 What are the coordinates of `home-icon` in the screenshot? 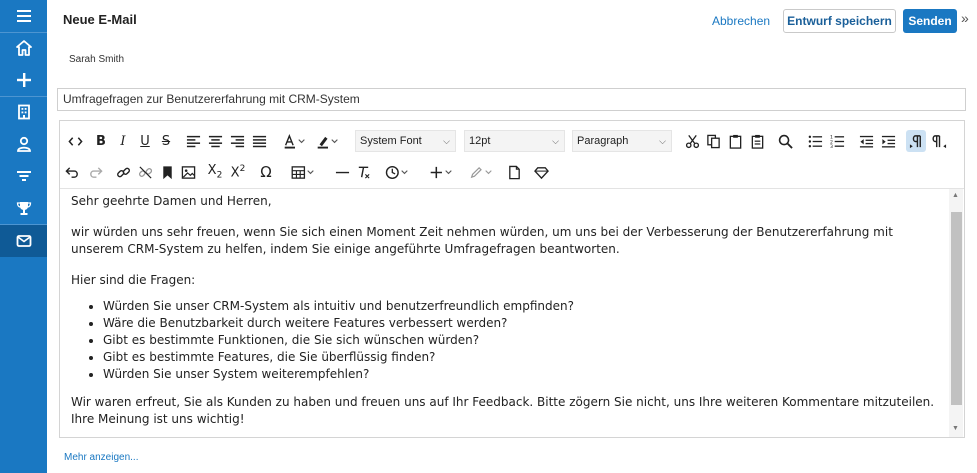 It's located at (23, 48).